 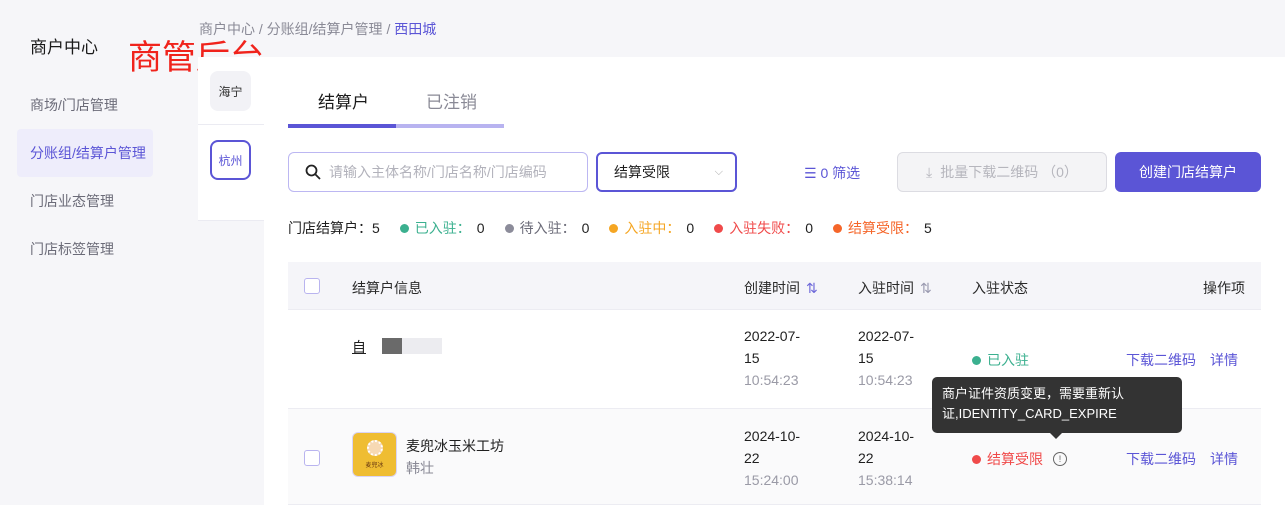 What do you see at coordinates (325, 29) in the screenshot?
I see `breadcrumb-item: 分账组/结算户管理` at bounding box center [325, 29].